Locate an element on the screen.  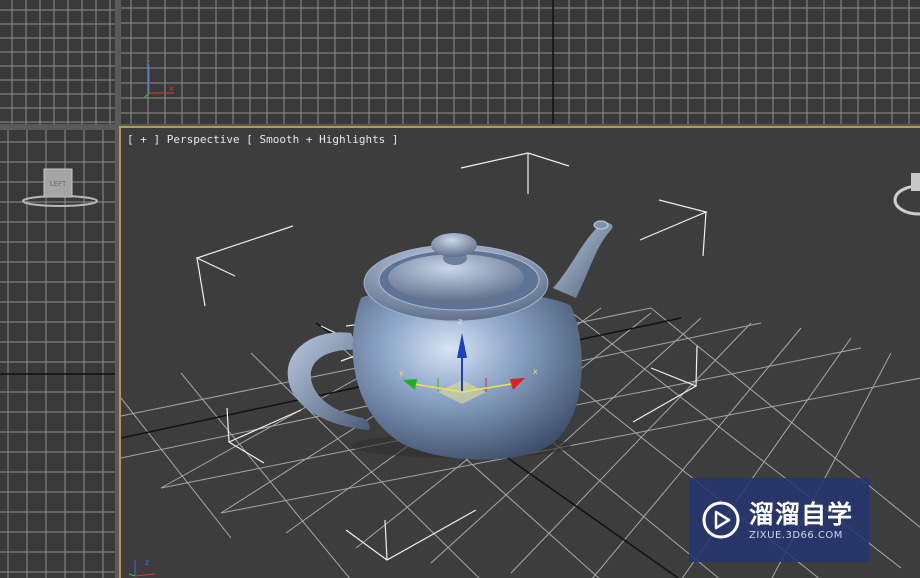
gizmo-x-label: x is located at coordinates (535, 371).